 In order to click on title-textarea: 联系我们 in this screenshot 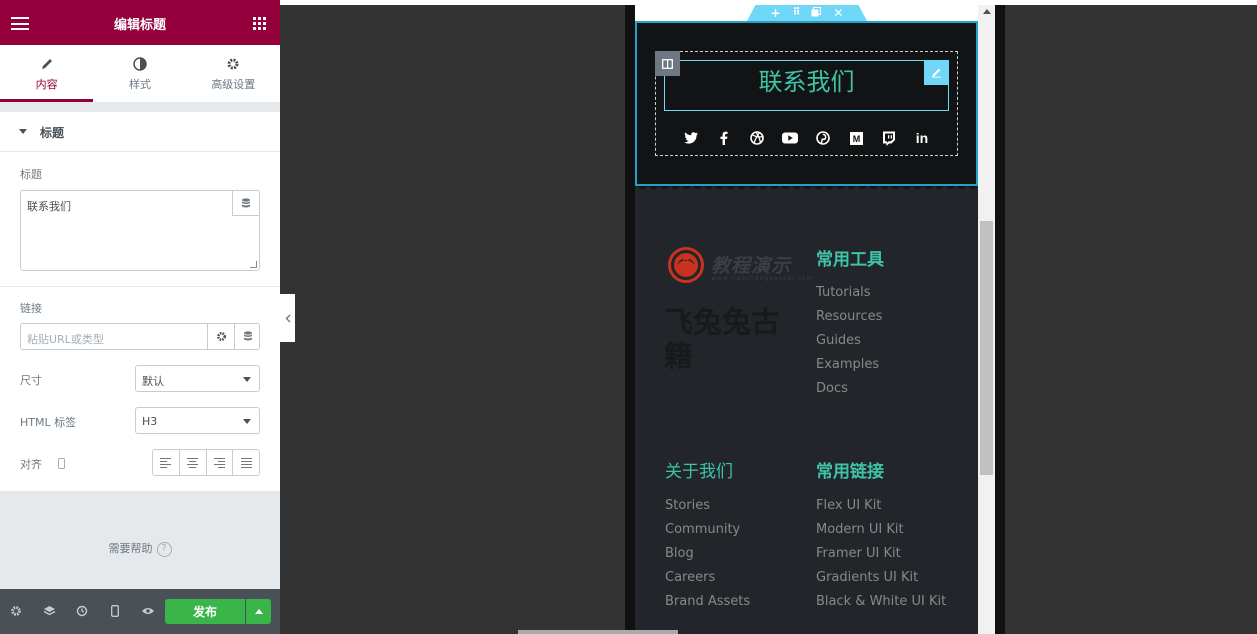, I will do `click(140, 230)`.